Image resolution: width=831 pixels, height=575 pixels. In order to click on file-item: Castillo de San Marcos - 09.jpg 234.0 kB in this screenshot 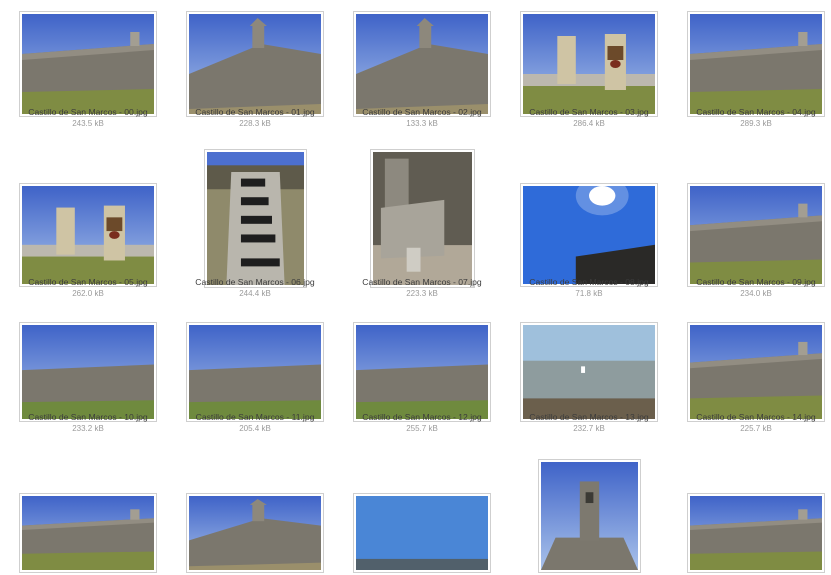, I will do `click(756, 235)`.